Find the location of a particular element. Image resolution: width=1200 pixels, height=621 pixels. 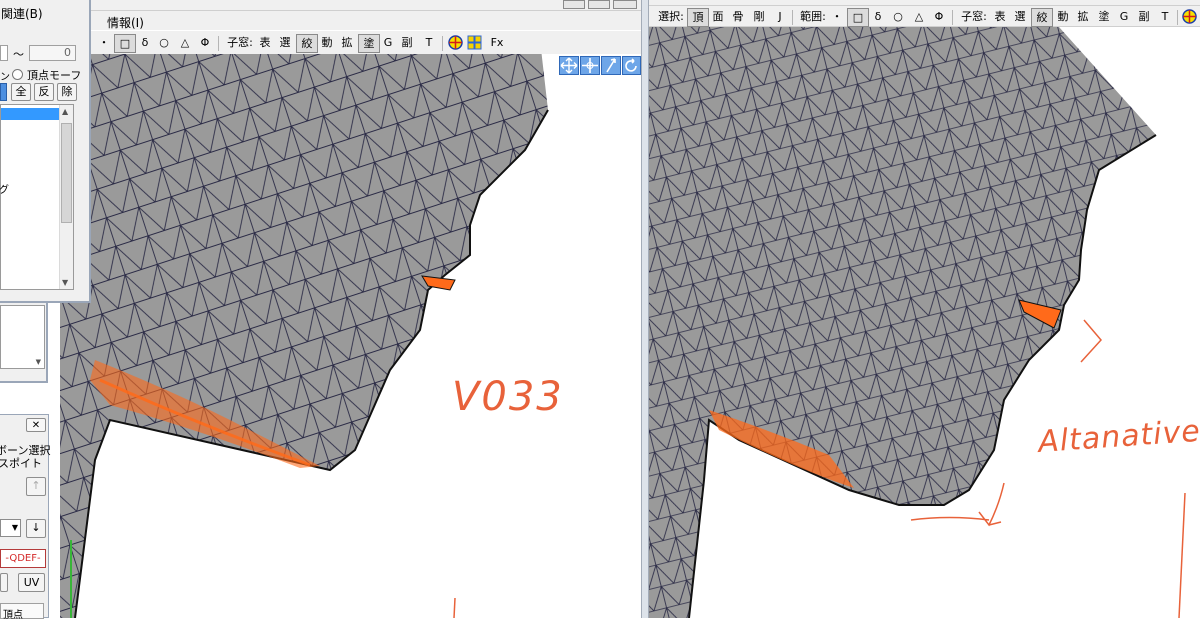

morph-list: グ ▲ ▼ is located at coordinates (37, 197).